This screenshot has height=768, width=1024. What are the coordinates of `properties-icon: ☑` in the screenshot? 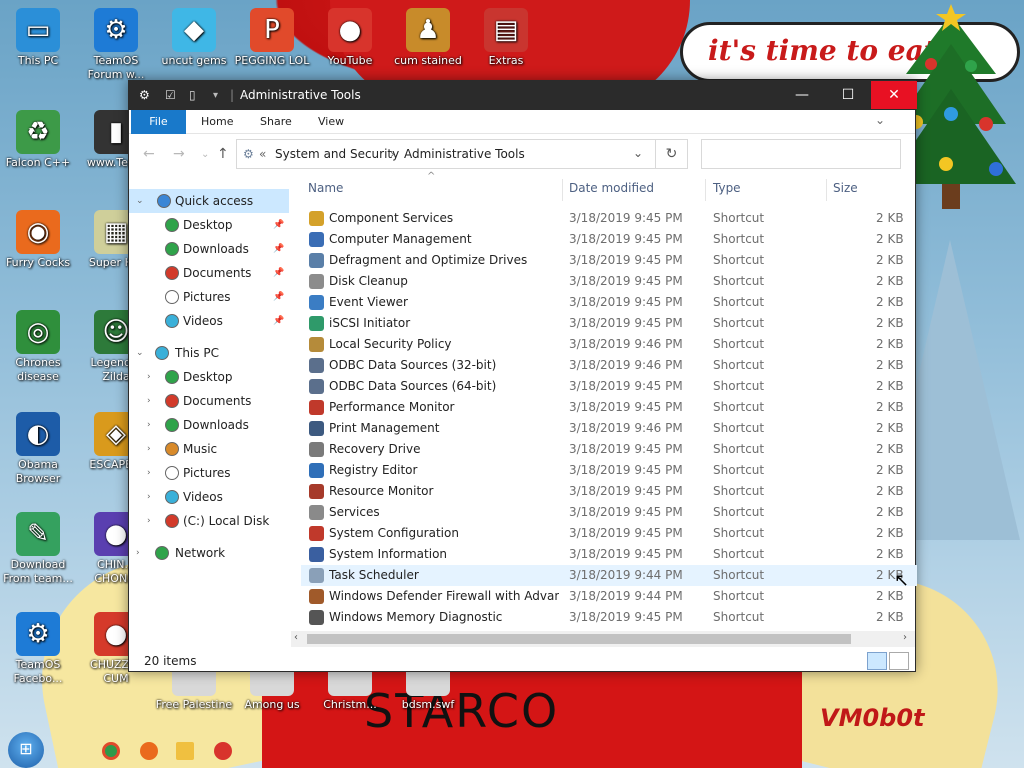 It's located at (170, 96).